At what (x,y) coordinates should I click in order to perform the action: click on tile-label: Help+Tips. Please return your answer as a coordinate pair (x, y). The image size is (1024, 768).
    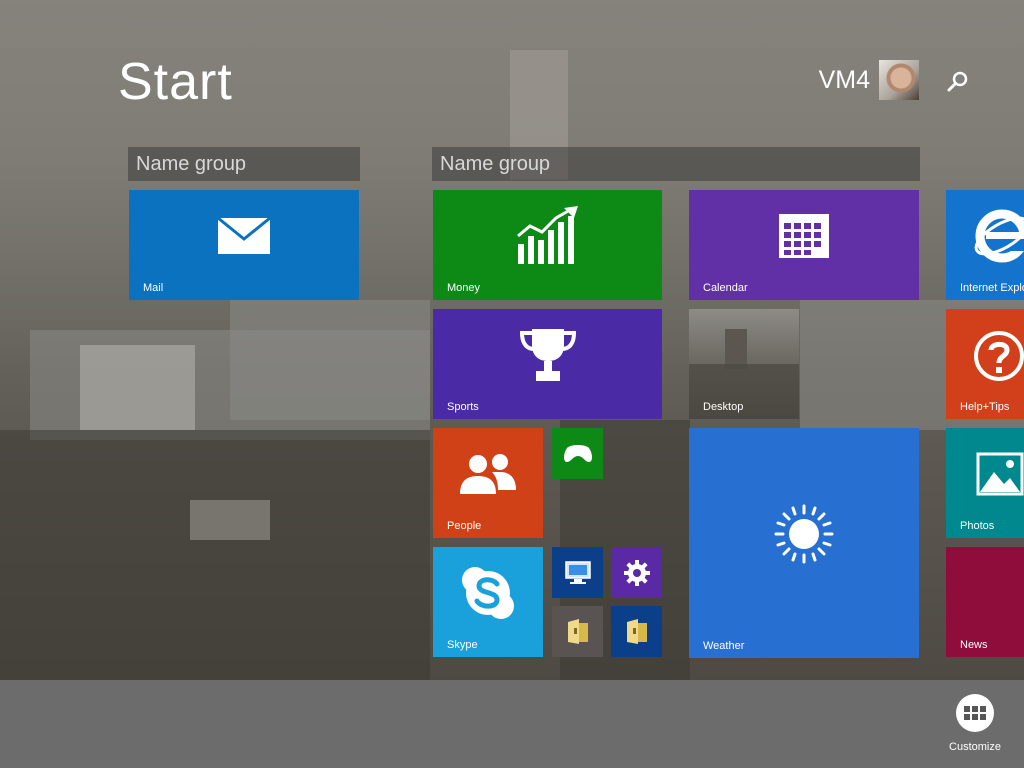
    Looking at the image, I should click on (985, 407).